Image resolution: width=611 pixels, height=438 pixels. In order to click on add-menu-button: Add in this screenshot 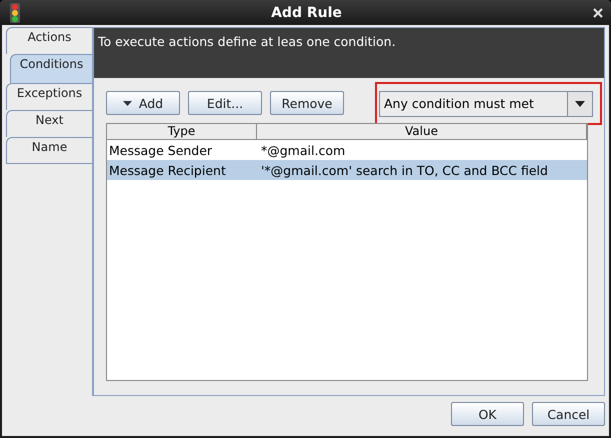, I will do `click(143, 103)`.